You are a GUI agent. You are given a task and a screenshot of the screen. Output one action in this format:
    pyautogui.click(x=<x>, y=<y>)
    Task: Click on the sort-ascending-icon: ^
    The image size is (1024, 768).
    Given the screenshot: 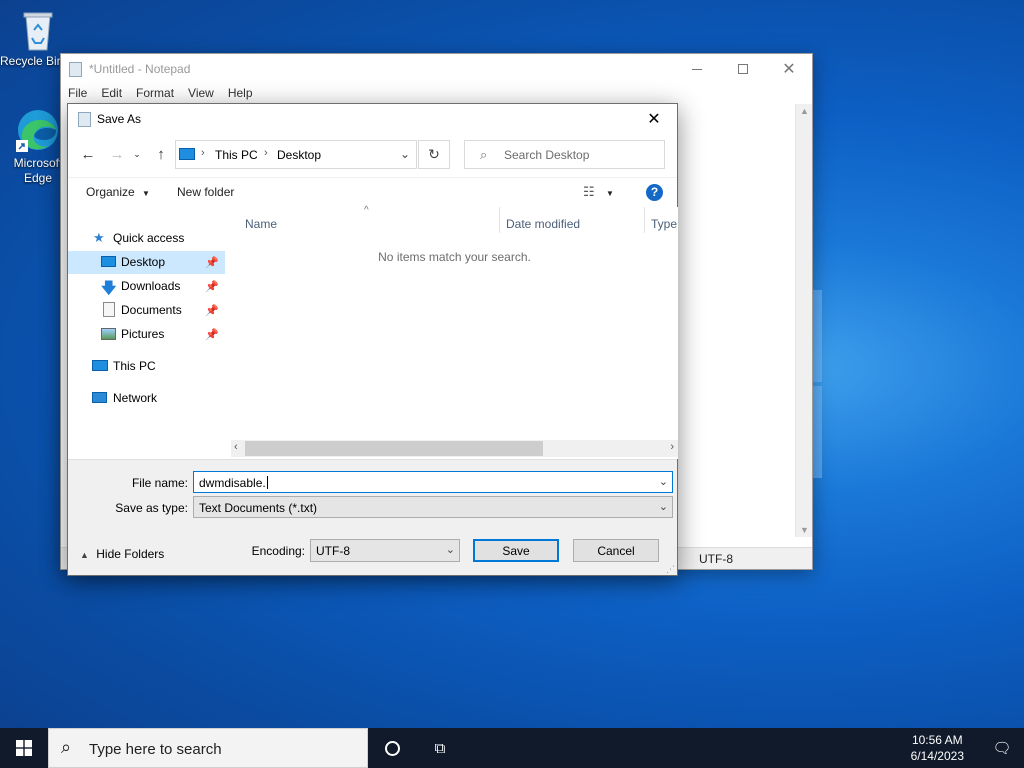 What is the action you would take?
    pyautogui.click(x=366, y=210)
    